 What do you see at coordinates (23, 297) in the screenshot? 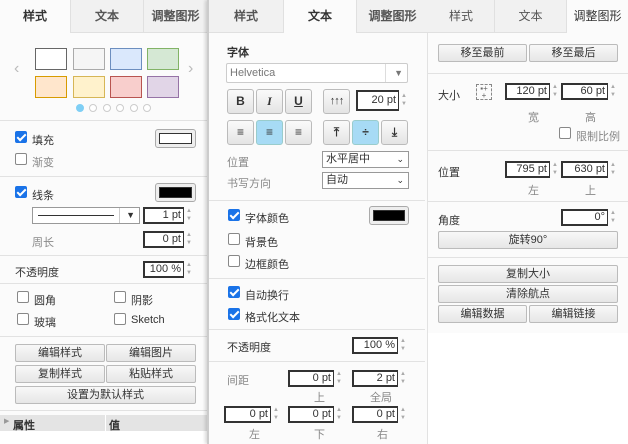
I see `rounded-checkbox` at bounding box center [23, 297].